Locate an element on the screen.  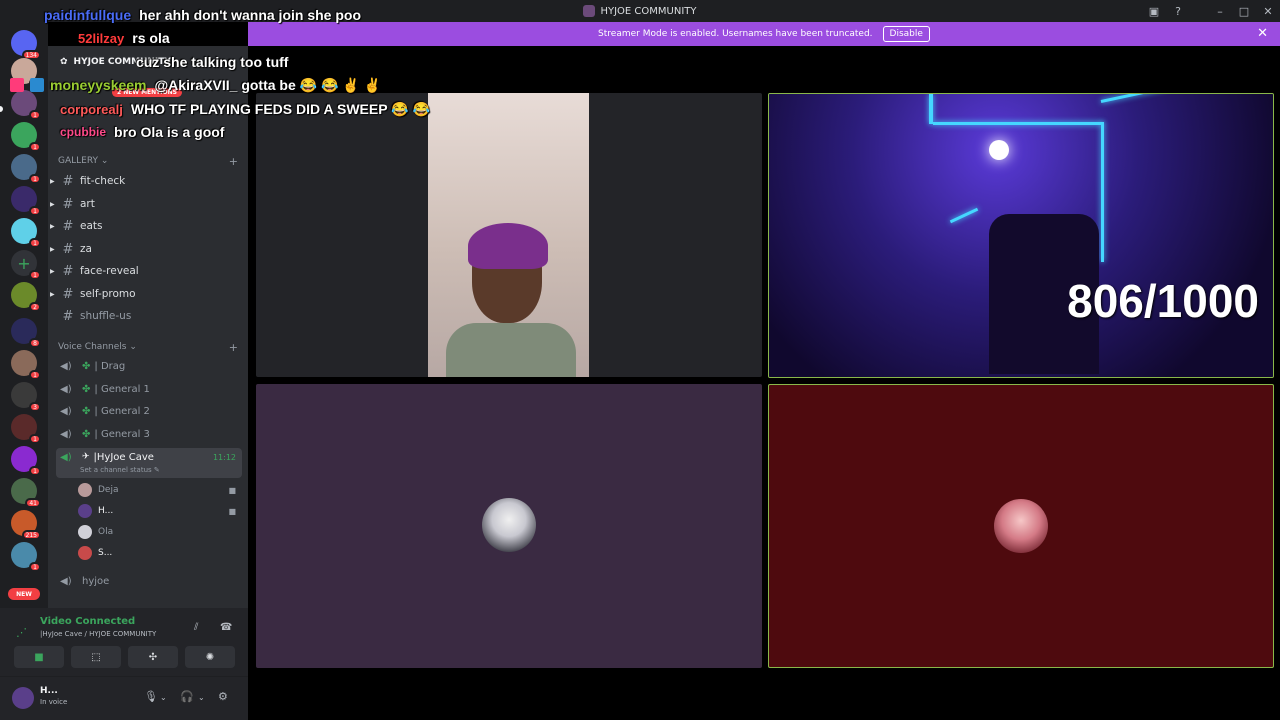
activities-button: ✣ is located at coordinates (153, 657).